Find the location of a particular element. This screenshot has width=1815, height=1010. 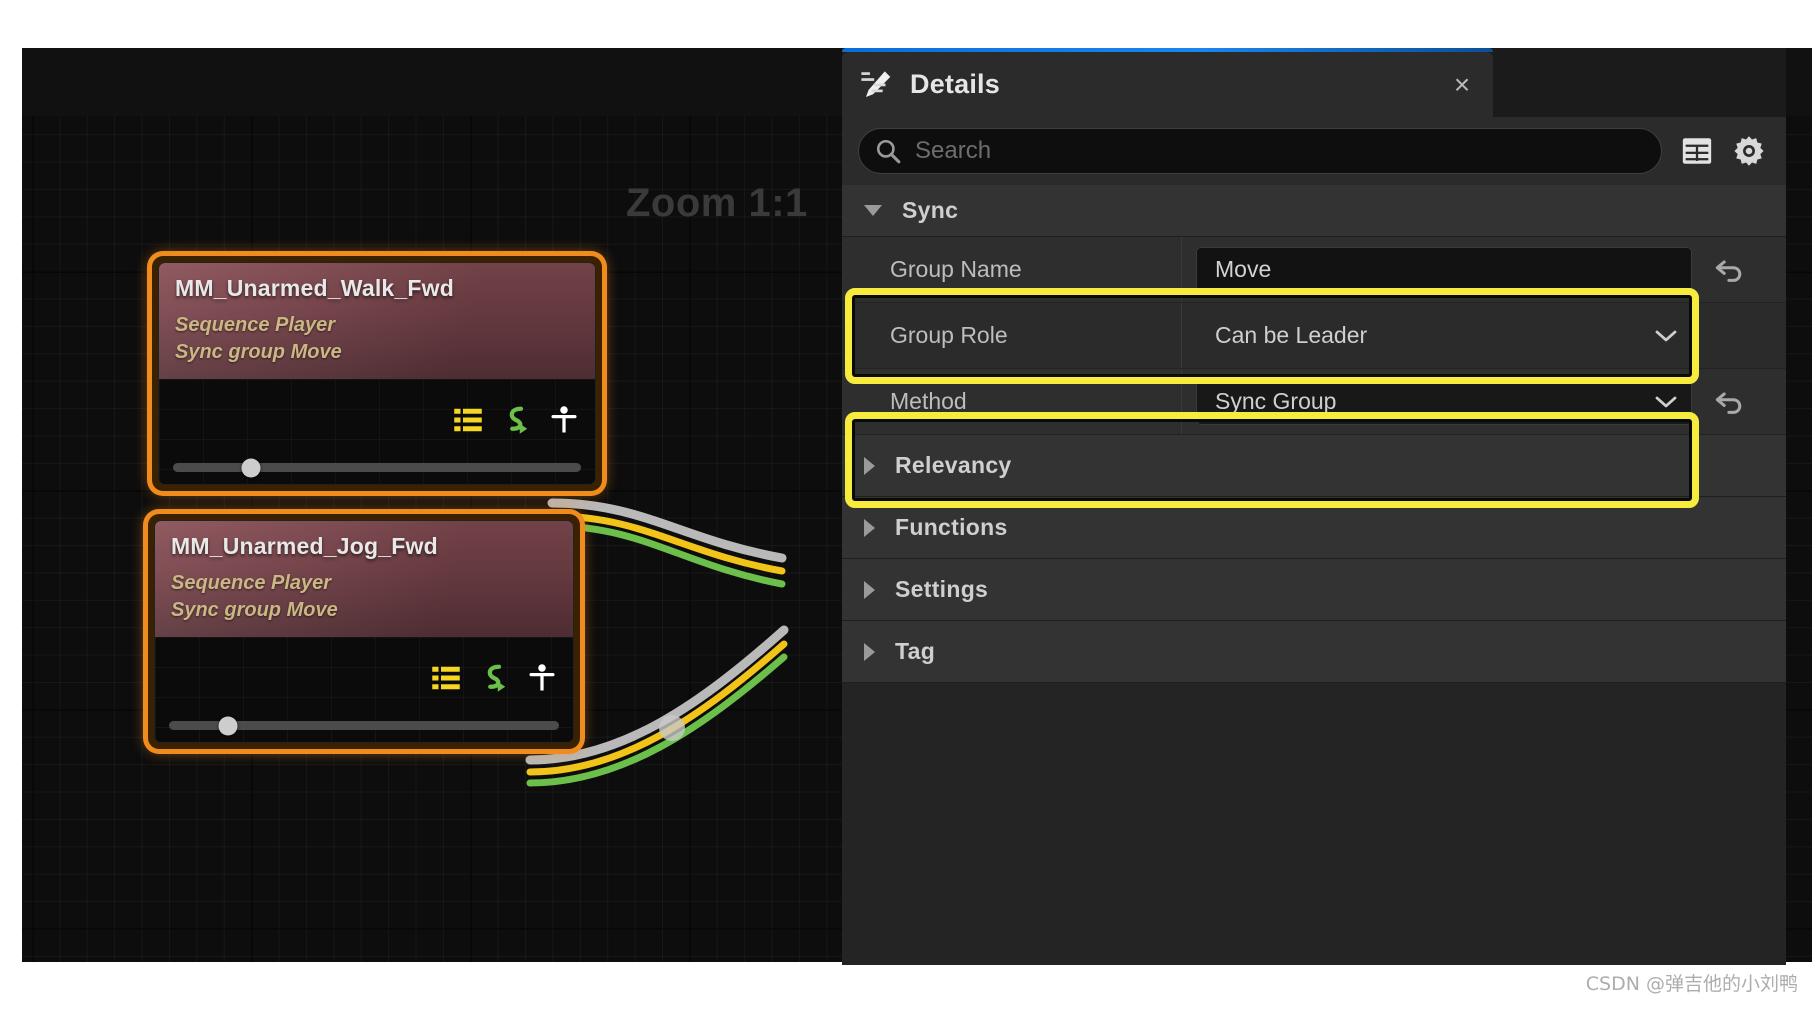

details-pencil-icon is located at coordinates (876, 83).